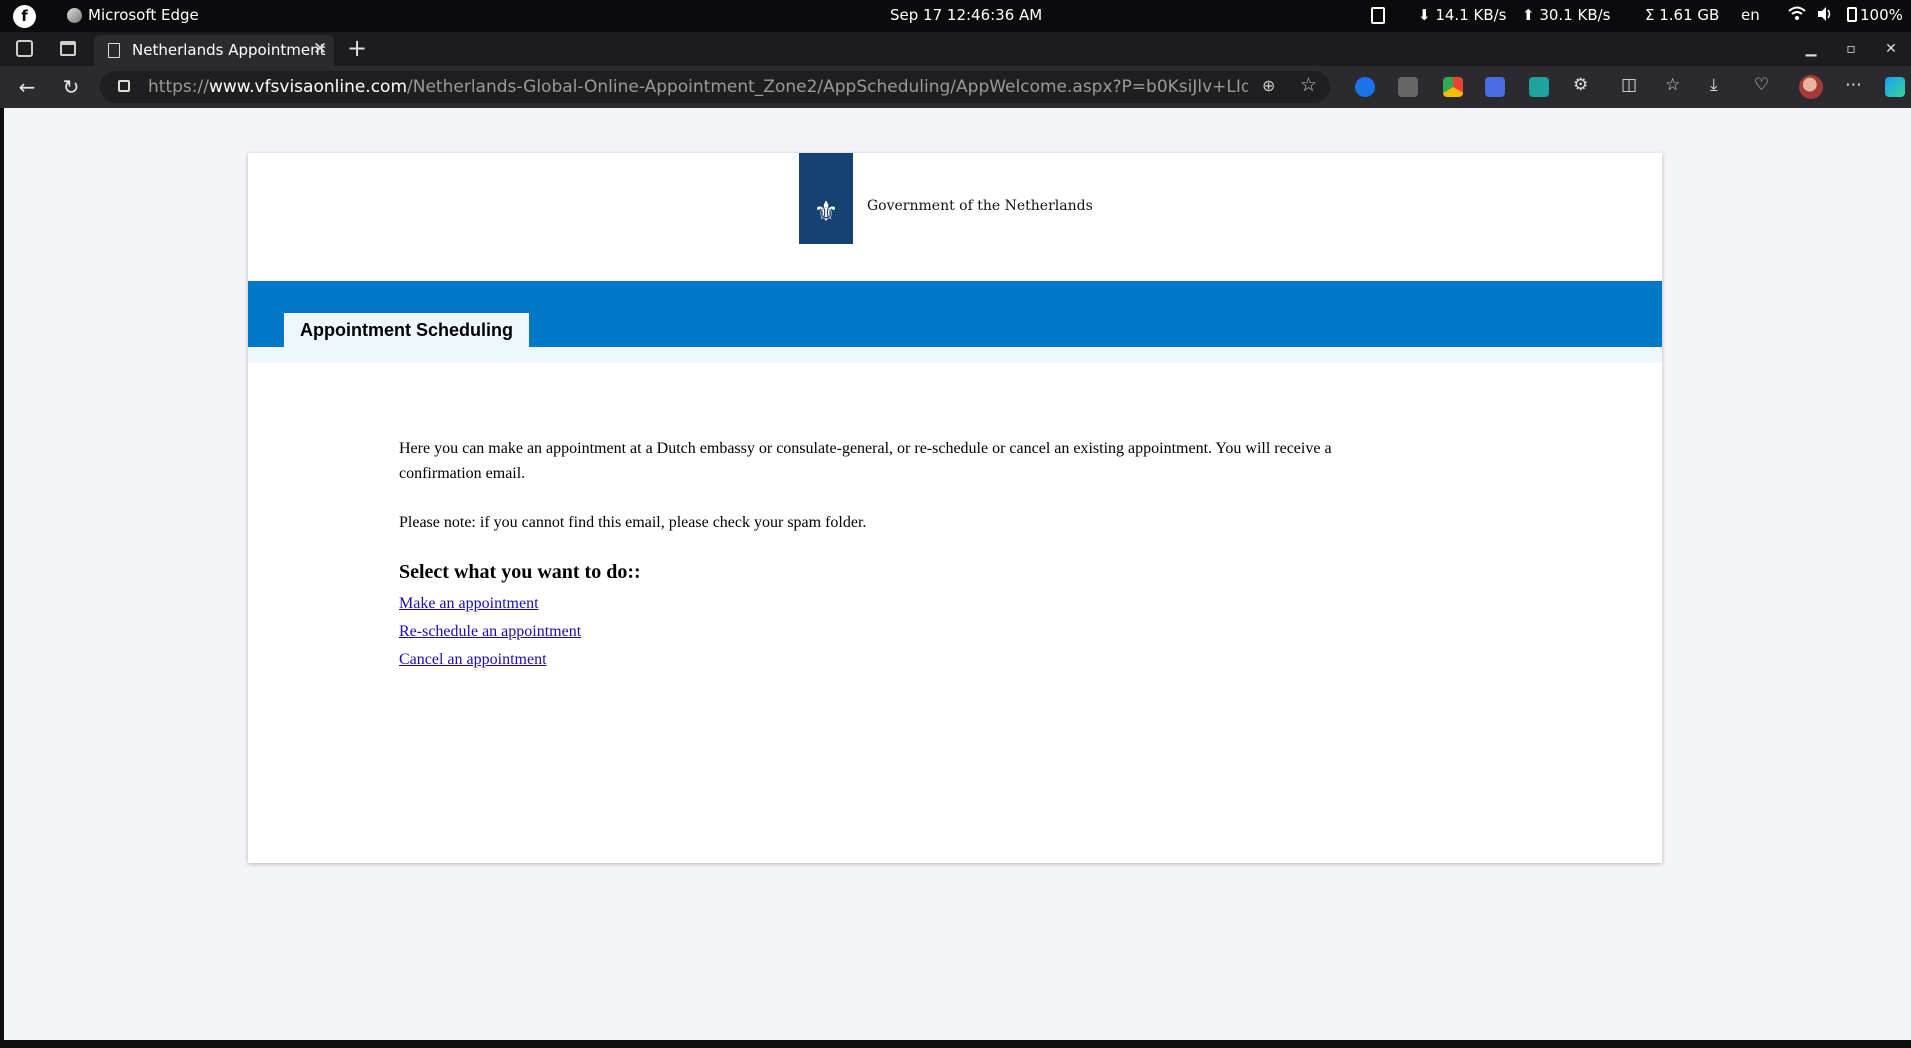 The height and width of the screenshot is (1048, 1911). Describe the element at coordinates (899, 604) in the screenshot. I see `make-appointment-link: Make an appointment` at that location.